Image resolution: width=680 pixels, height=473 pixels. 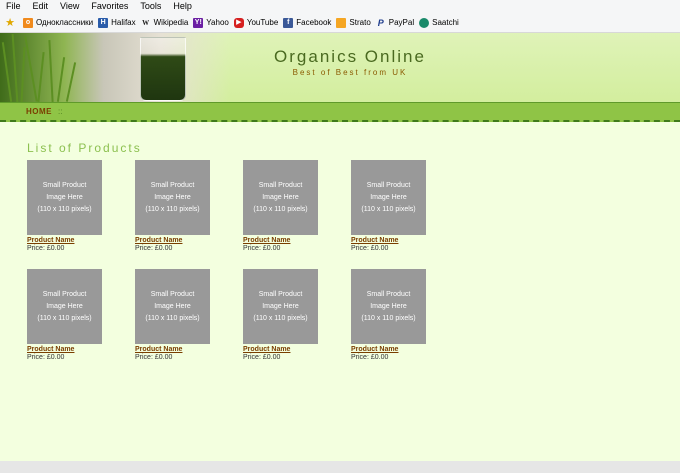 What do you see at coordinates (182, 6) in the screenshot?
I see `menu-help: Help` at bounding box center [182, 6].